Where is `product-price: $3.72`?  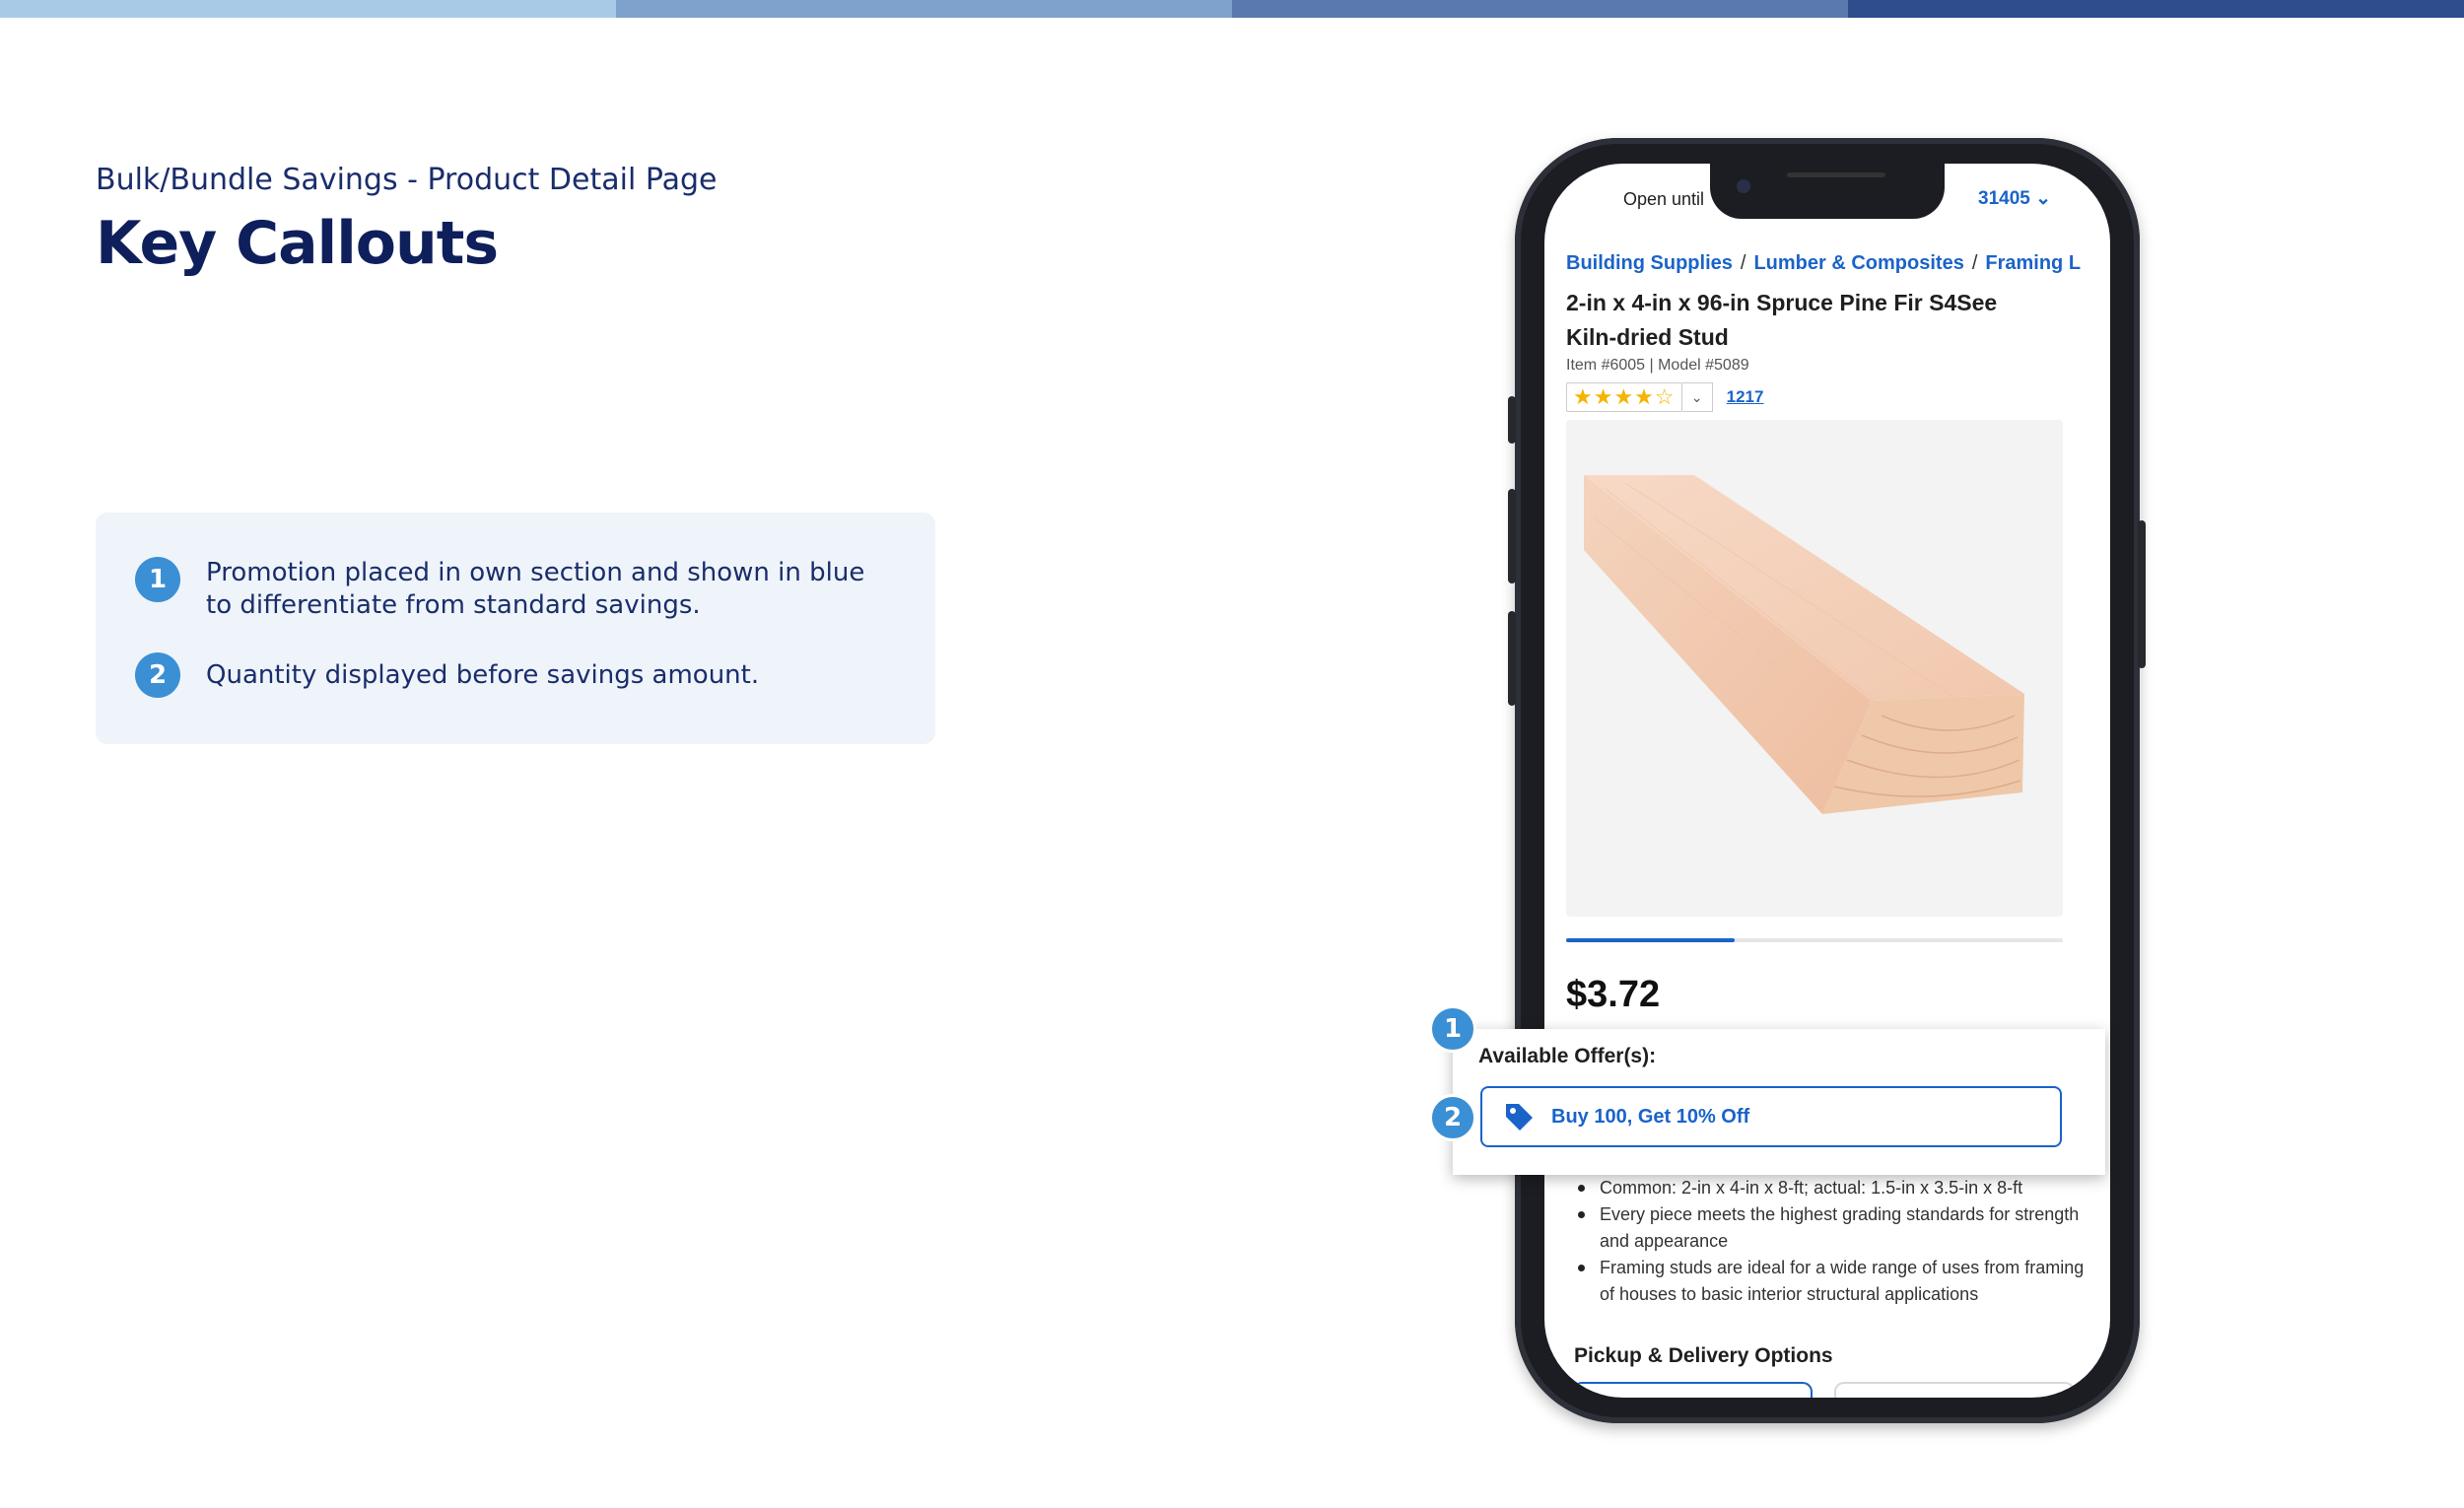 product-price: $3.72 is located at coordinates (1613, 994).